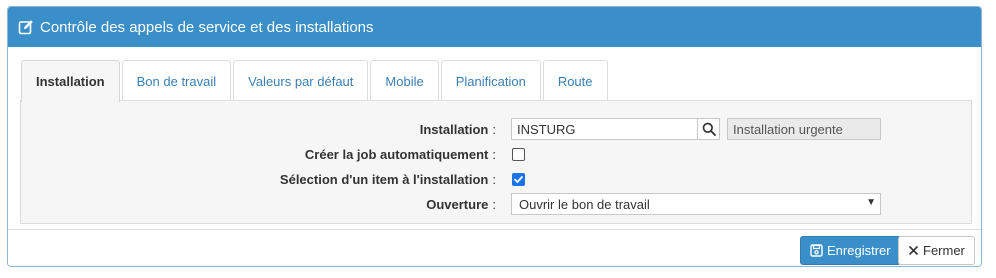 This screenshot has height=278, width=996. What do you see at coordinates (816, 250) in the screenshot?
I see `save-icon` at bounding box center [816, 250].